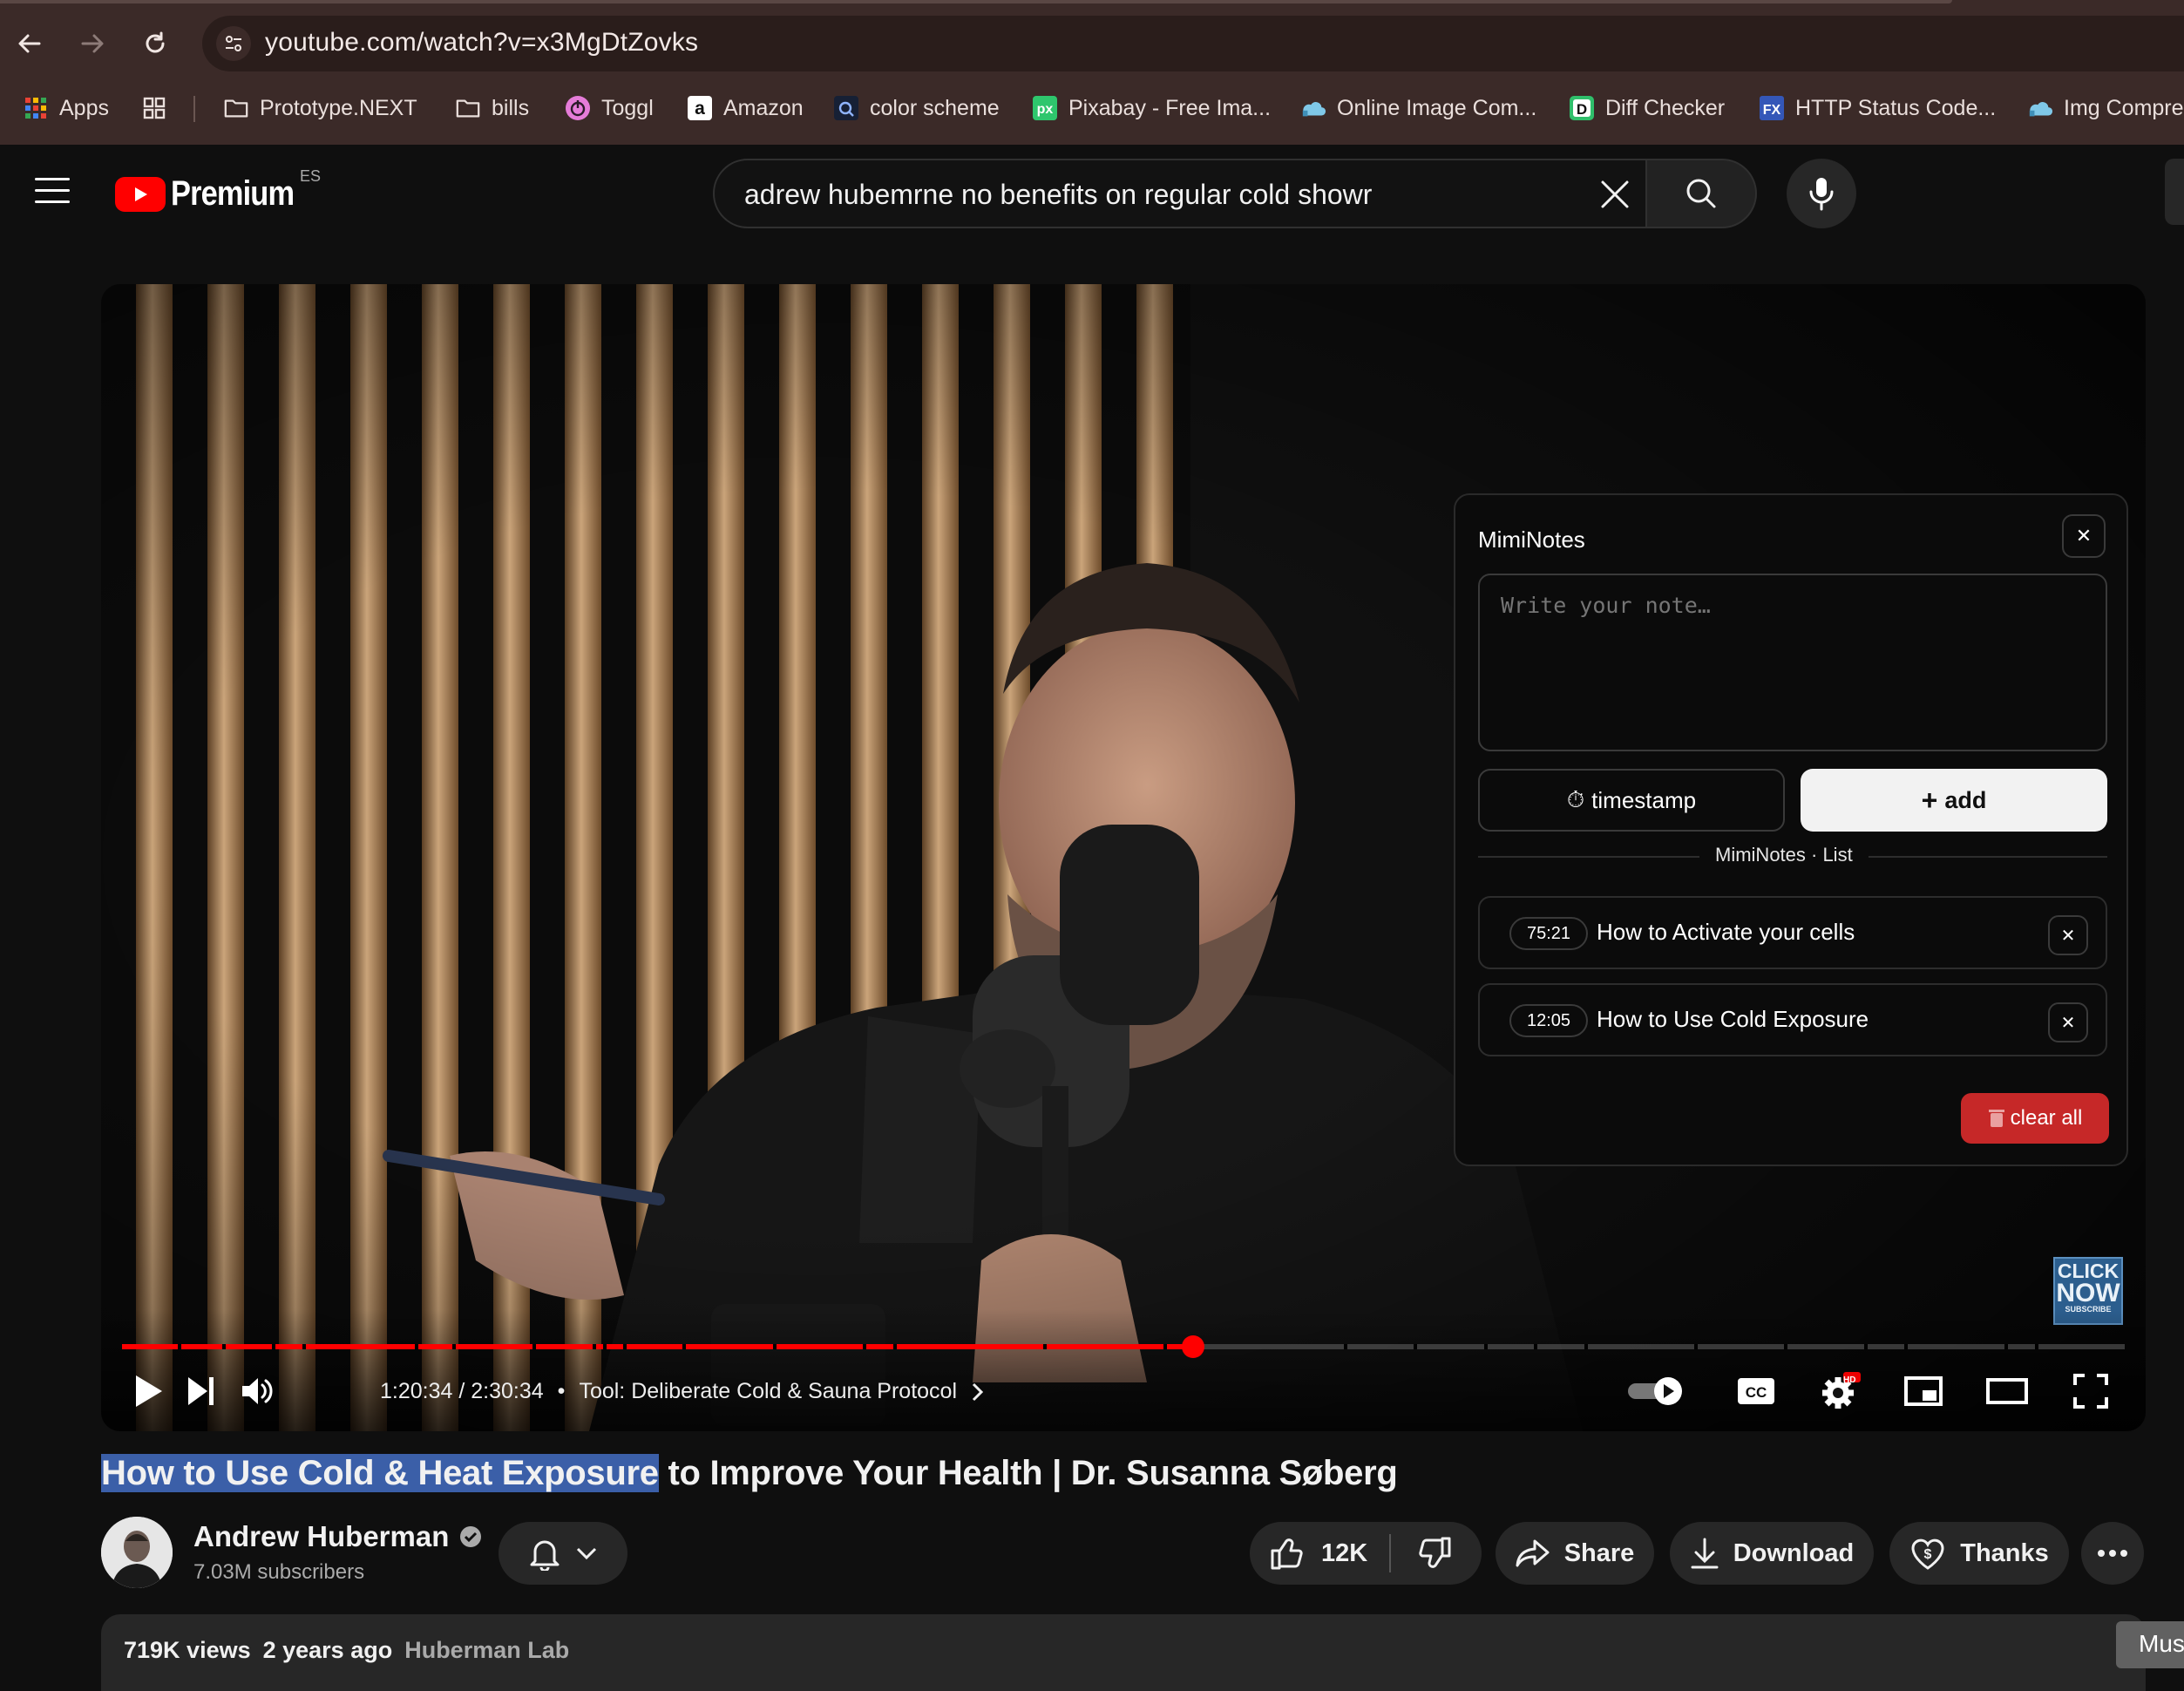 Image resolution: width=2184 pixels, height=1691 pixels. I want to click on fullscreen-button, so click(2090, 1391).